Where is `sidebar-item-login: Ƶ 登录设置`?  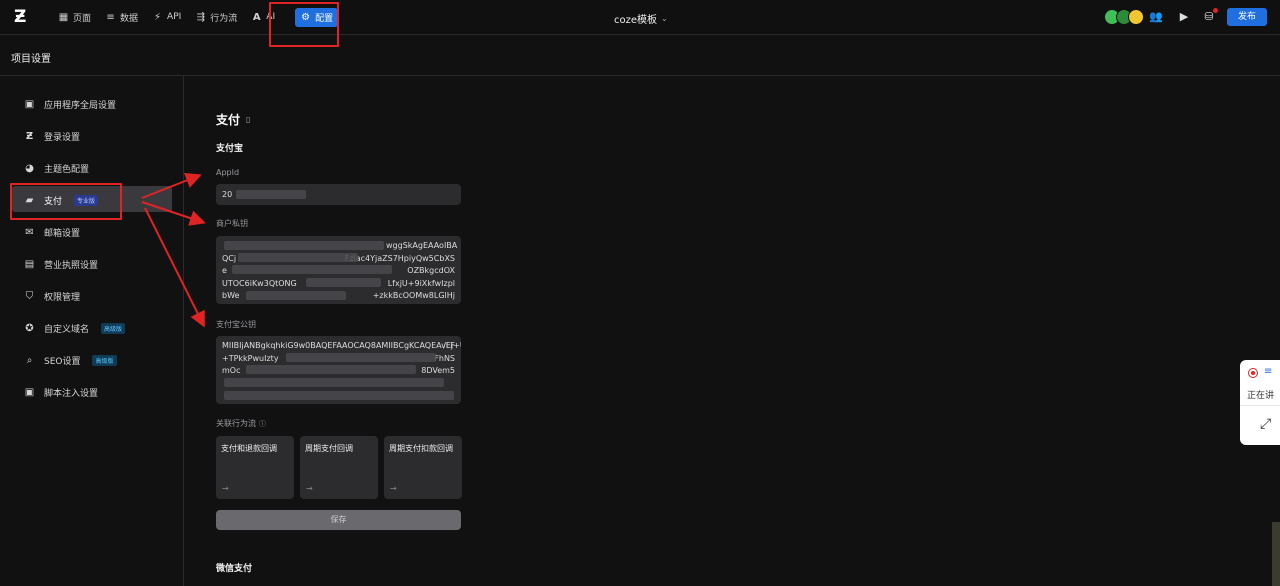
sidebar-item-login: Ƶ 登录设置 is located at coordinates (52, 136).